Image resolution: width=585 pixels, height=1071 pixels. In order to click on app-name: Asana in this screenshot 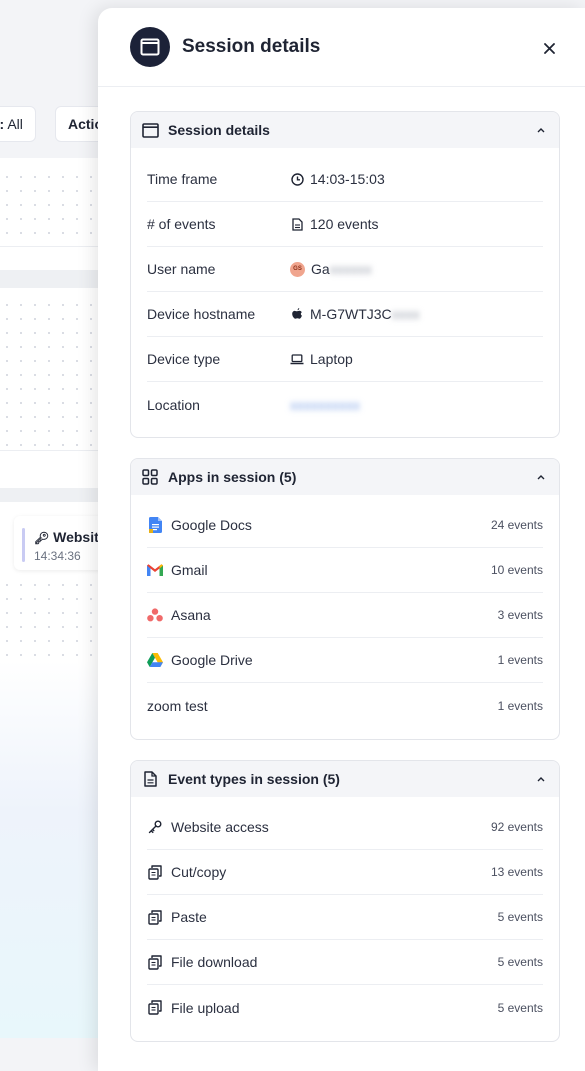, I will do `click(191, 615)`.